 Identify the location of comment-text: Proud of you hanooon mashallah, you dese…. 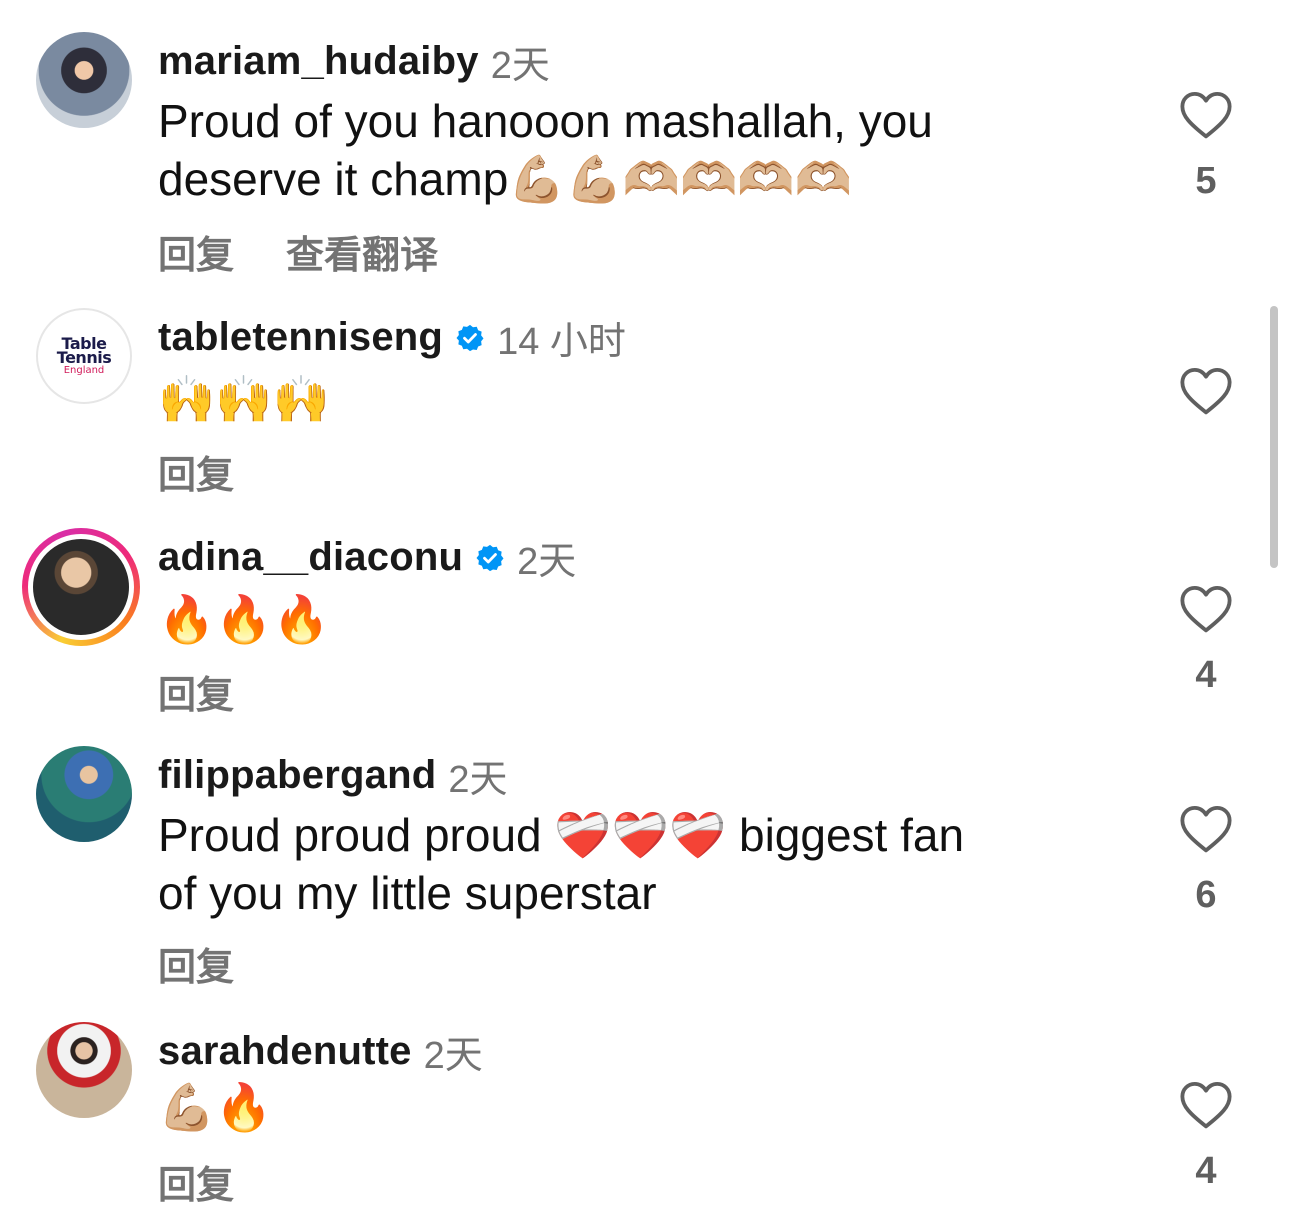
(545, 150).